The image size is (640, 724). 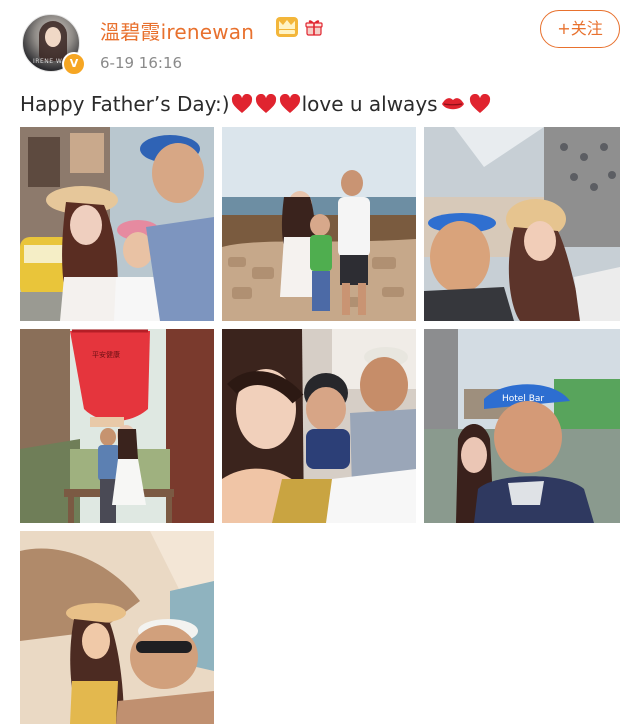 I want to click on photo-closeup-selfie, so click(x=319, y=426).